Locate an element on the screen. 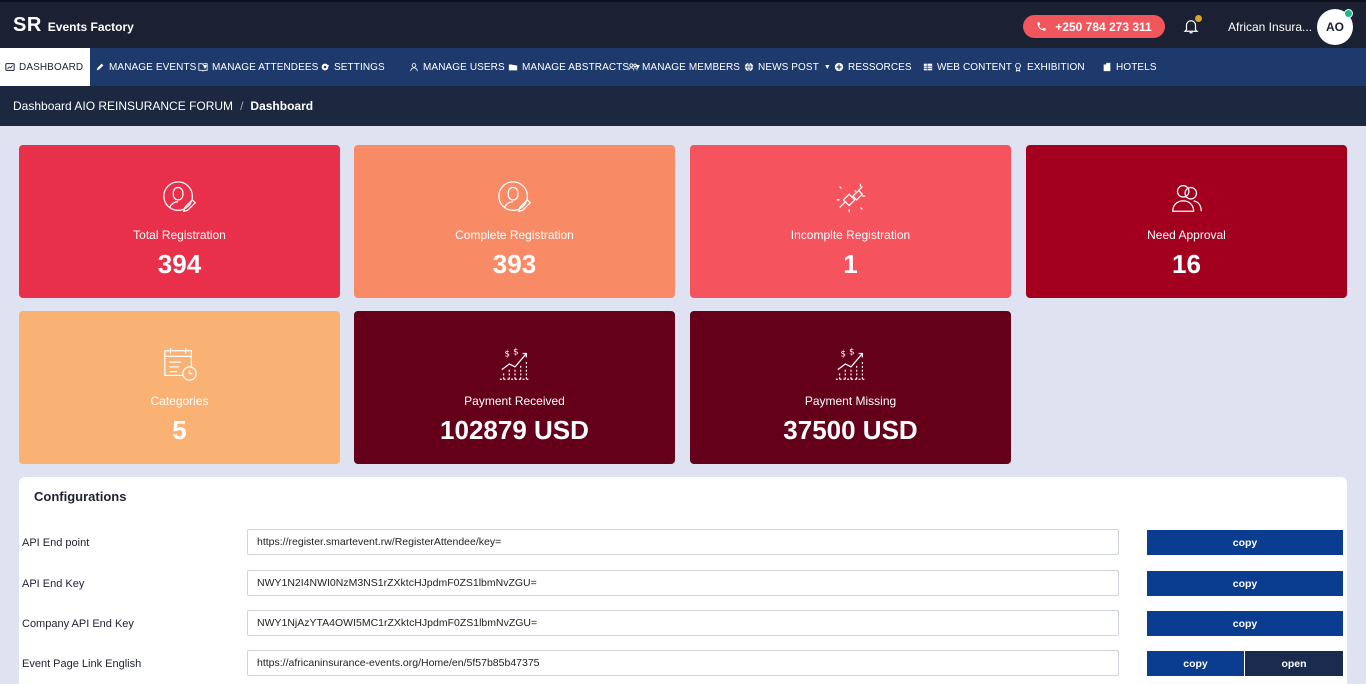 The height and width of the screenshot is (684, 1366). notification-dot is located at coordinates (1198, 18).